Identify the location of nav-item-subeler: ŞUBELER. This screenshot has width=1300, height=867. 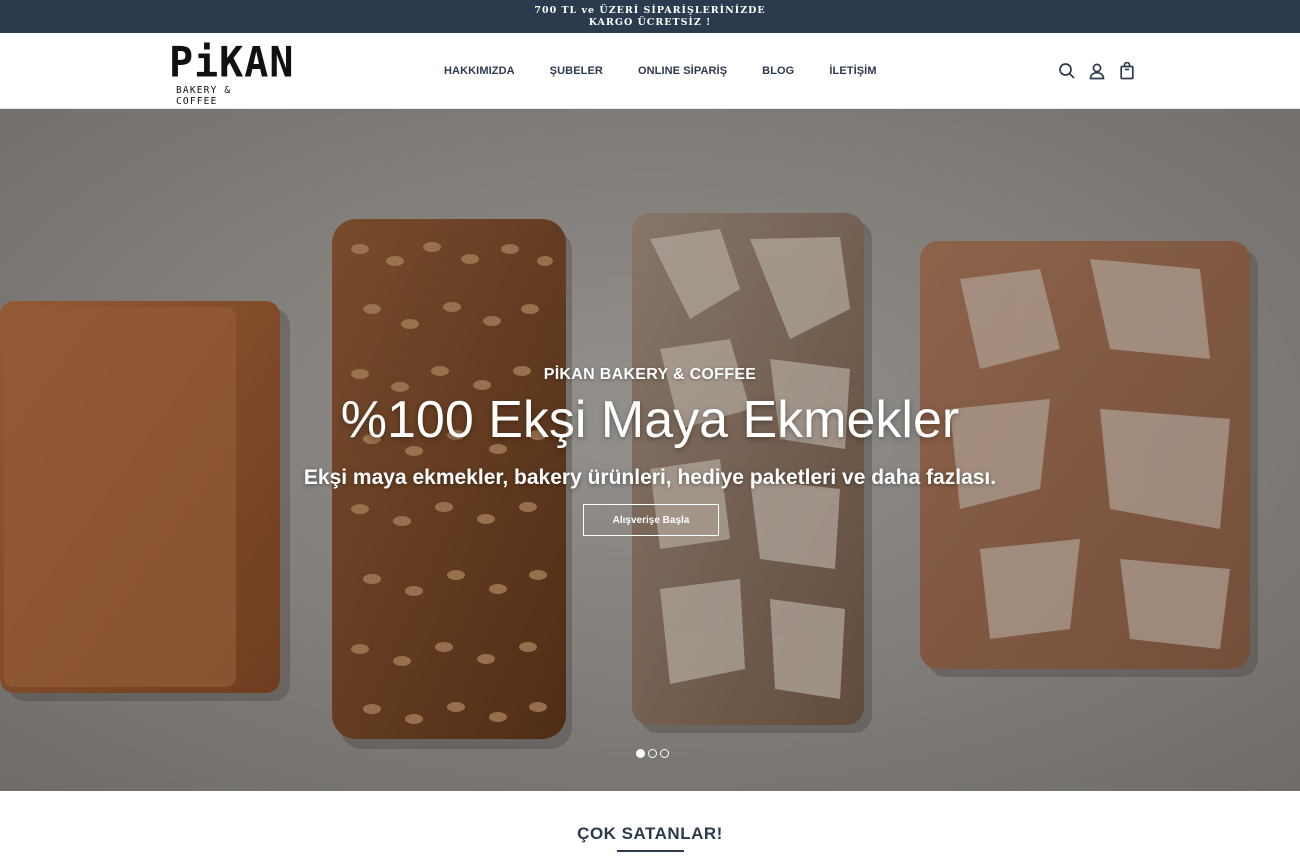
(576, 71).